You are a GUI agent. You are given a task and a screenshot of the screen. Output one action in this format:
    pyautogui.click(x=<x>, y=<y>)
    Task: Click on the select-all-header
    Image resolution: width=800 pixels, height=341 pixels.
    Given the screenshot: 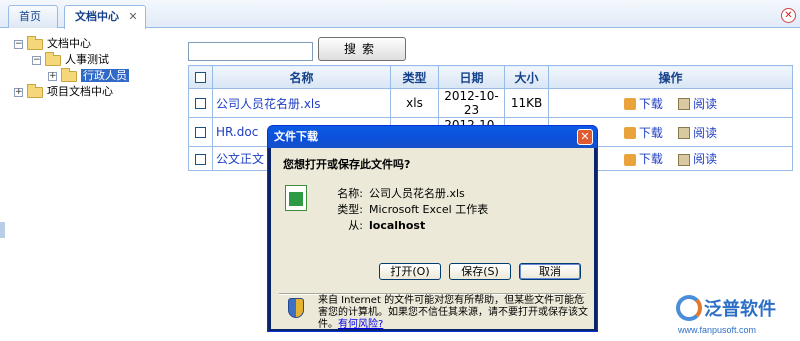 What is the action you would take?
    pyautogui.click(x=200, y=77)
    